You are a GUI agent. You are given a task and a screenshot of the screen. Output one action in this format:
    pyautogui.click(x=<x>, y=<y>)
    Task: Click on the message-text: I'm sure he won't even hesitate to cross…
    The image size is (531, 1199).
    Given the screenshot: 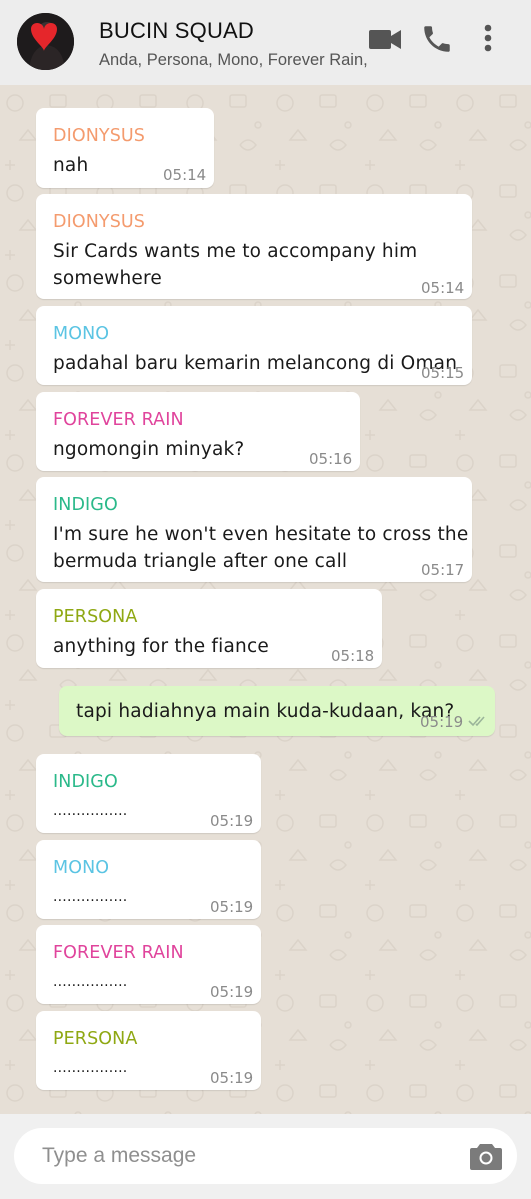 What is the action you would take?
    pyautogui.click(x=261, y=534)
    